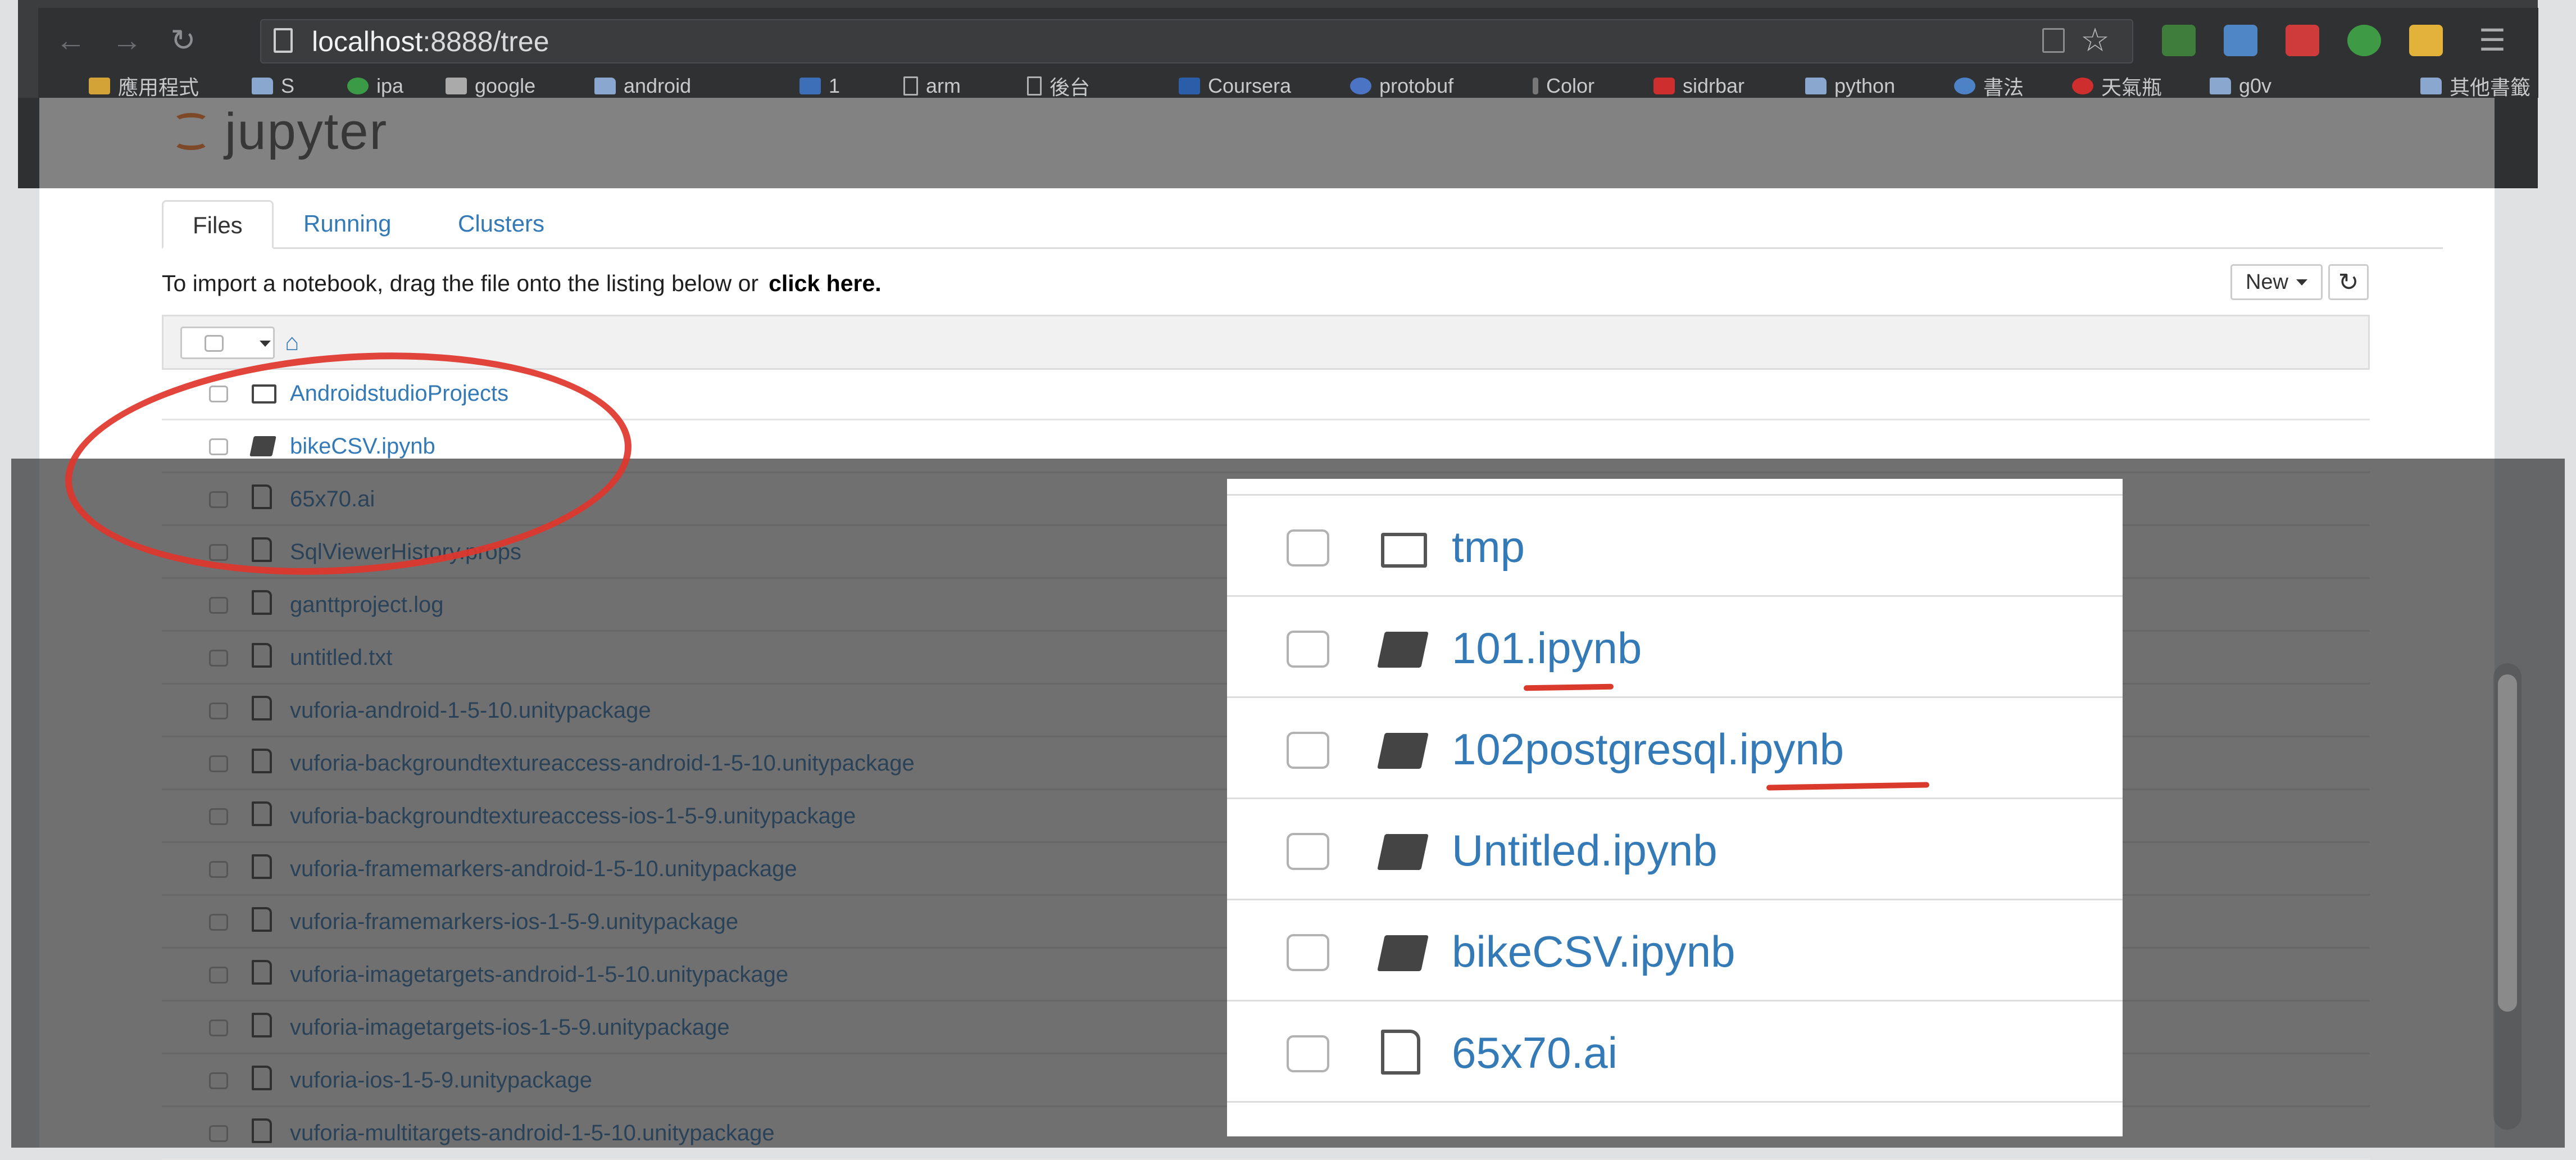 This screenshot has width=2576, height=1160. Describe the element at coordinates (1302, 224) in the screenshot. I see `tab-bar: Files Running Clusters` at that location.